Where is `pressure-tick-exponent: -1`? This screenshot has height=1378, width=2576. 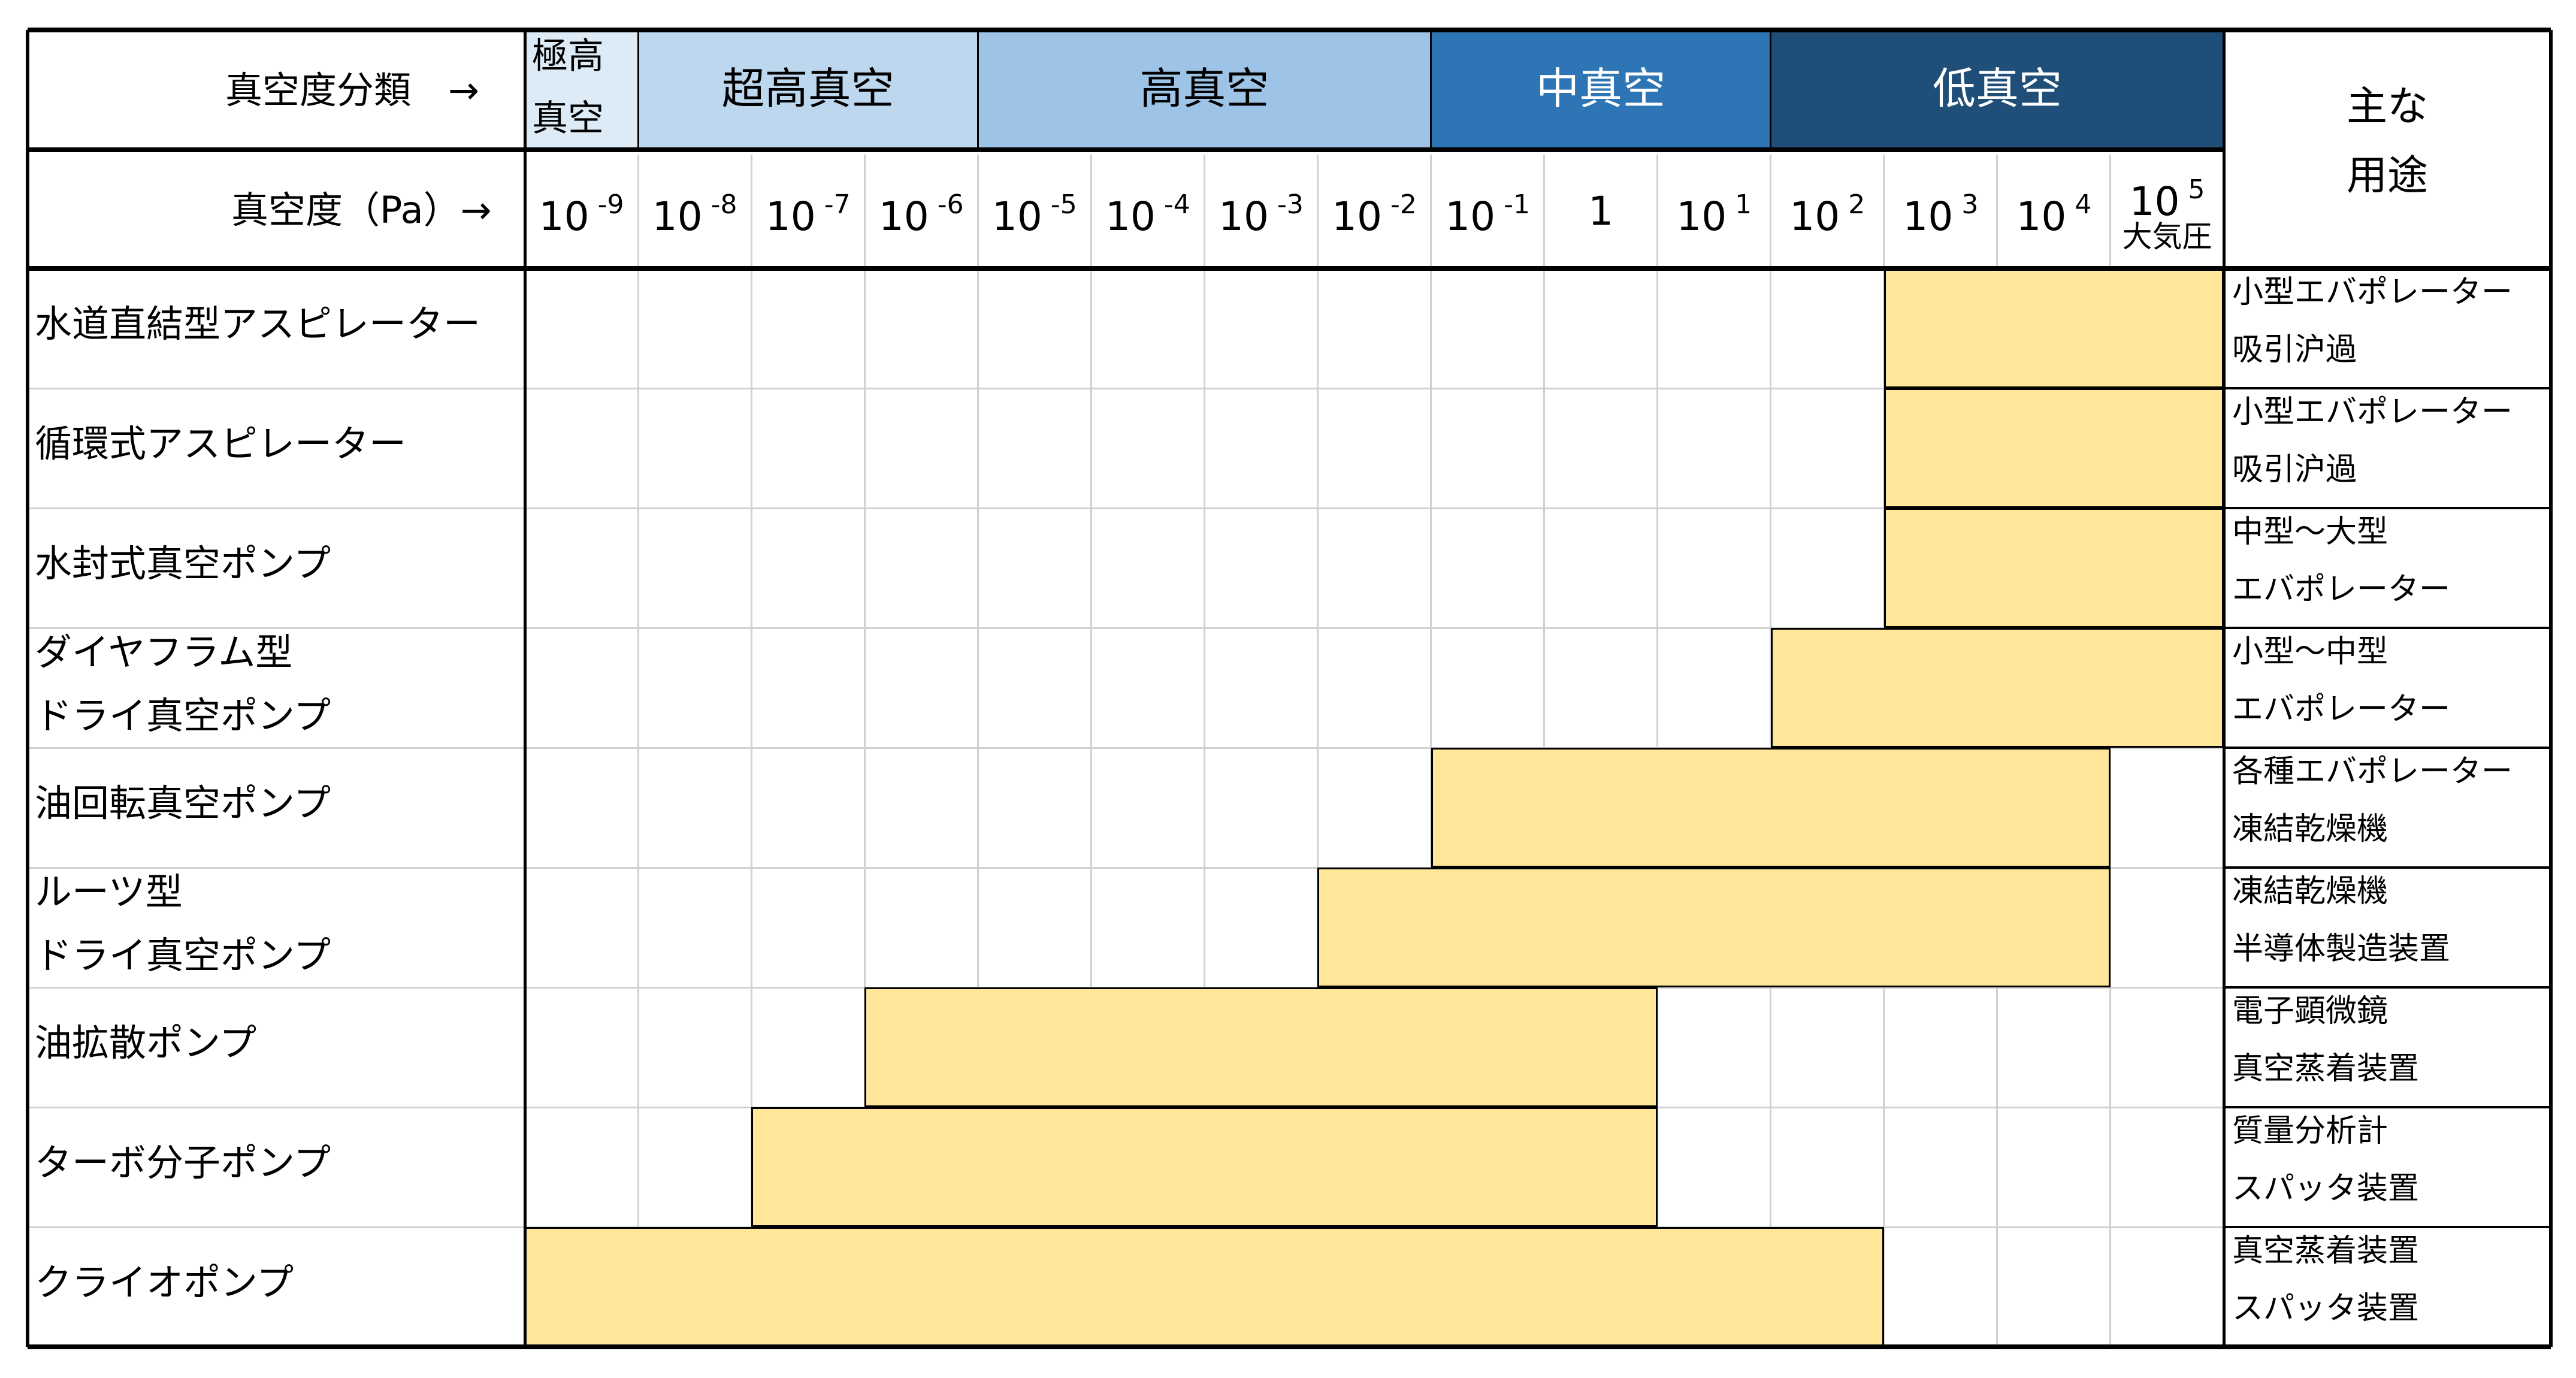 pressure-tick-exponent: -1 is located at coordinates (1512, 205).